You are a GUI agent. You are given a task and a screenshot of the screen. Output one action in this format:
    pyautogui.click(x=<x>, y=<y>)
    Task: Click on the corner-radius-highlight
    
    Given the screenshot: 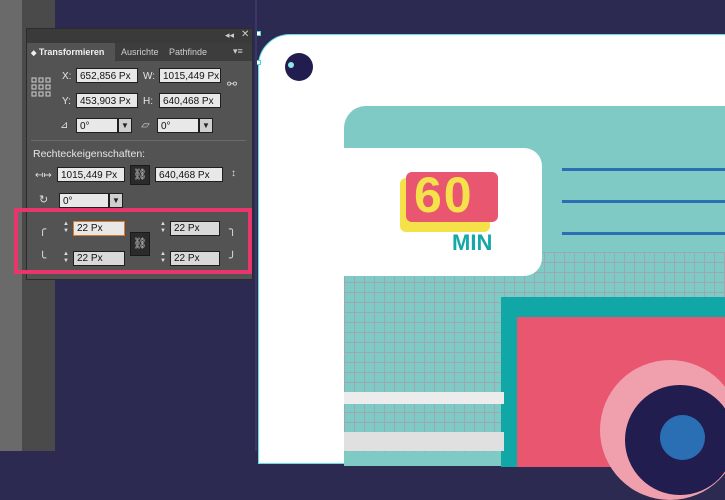 What is the action you would take?
    pyautogui.click(x=133, y=241)
    